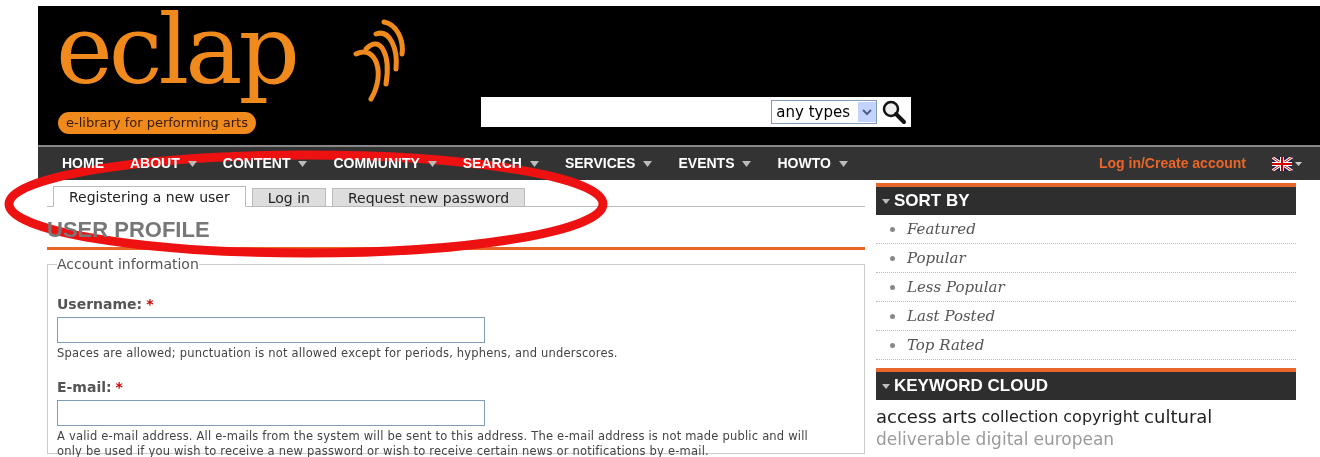 The image size is (1320, 457). What do you see at coordinates (1101, 417) in the screenshot?
I see `keyword-link: copyright` at bounding box center [1101, 417].